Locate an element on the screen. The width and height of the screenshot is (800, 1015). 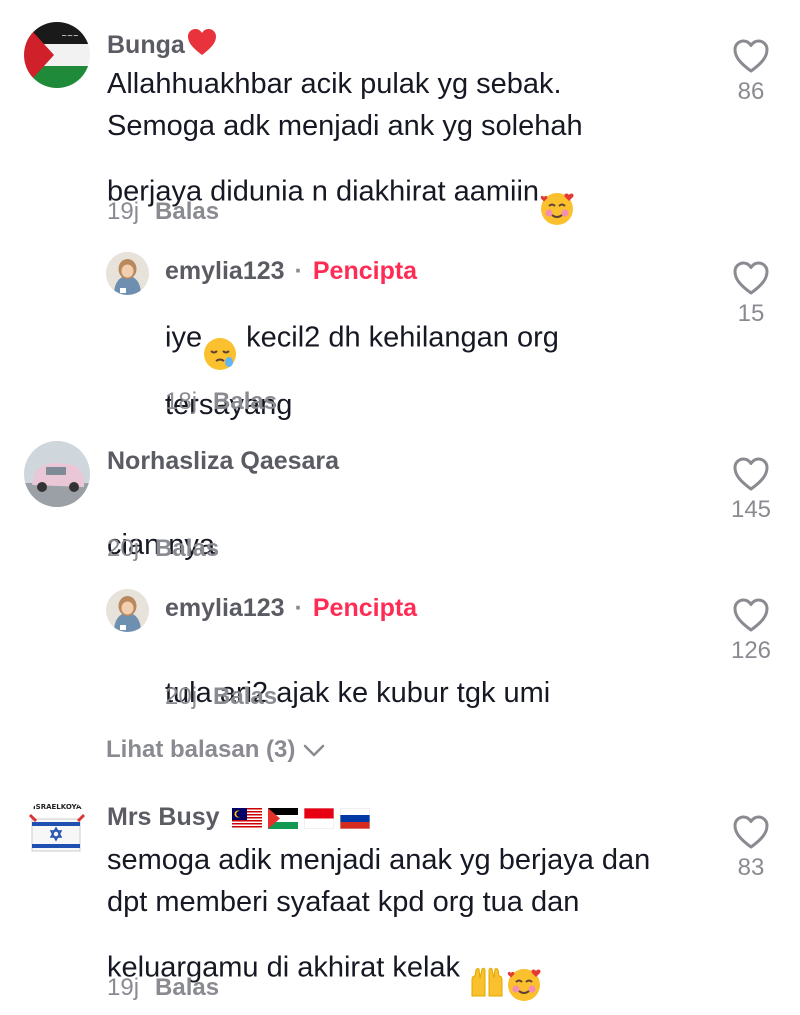
like-button: 15 is located at coordinates (751, 294).